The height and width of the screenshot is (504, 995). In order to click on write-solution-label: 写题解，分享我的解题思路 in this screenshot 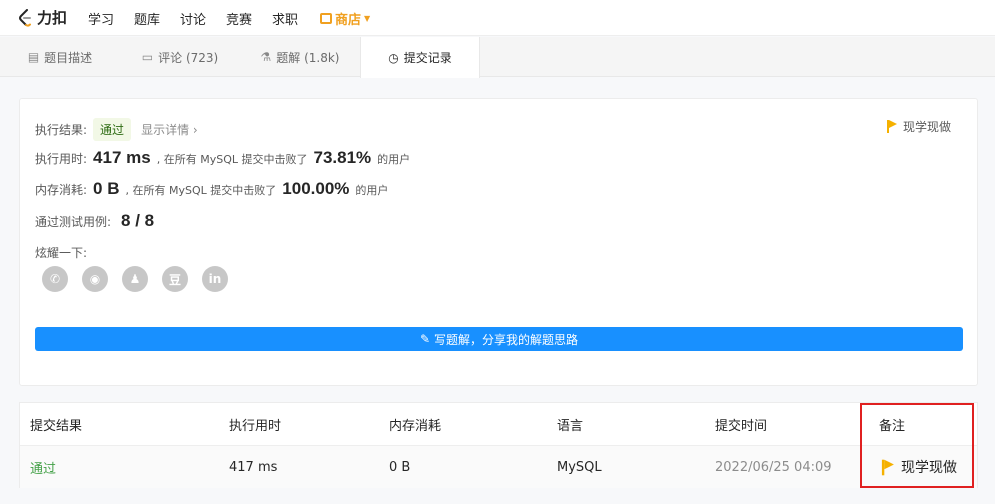, I will do `click(506, 339)`.